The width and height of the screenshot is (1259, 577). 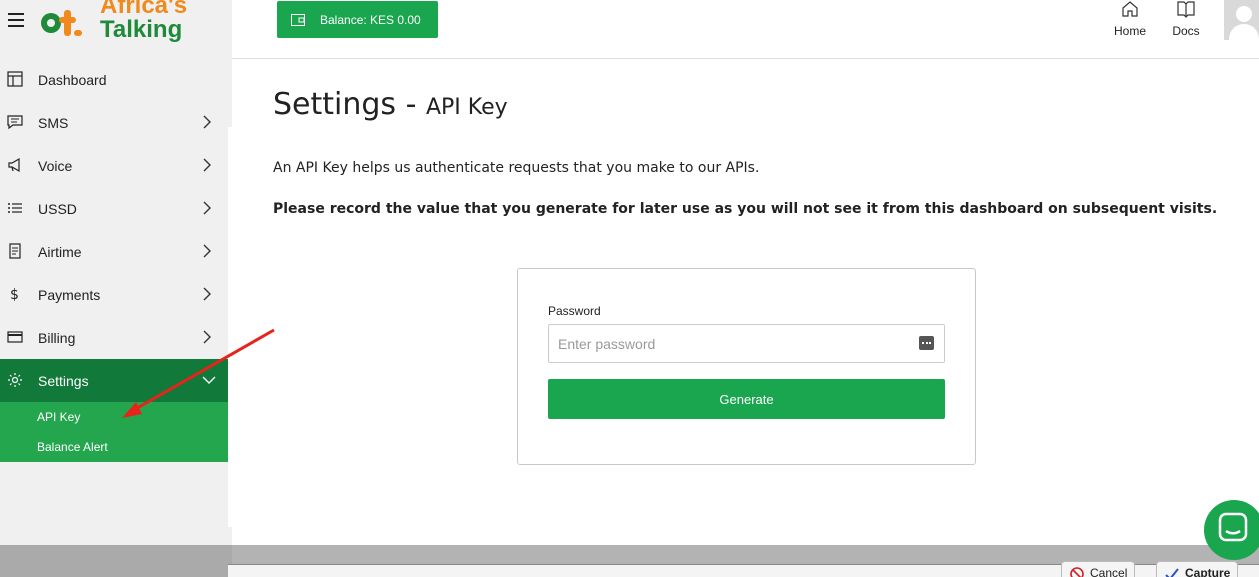 I want to click on sidebar-item-label: USSD, so click(x=57, y=208).